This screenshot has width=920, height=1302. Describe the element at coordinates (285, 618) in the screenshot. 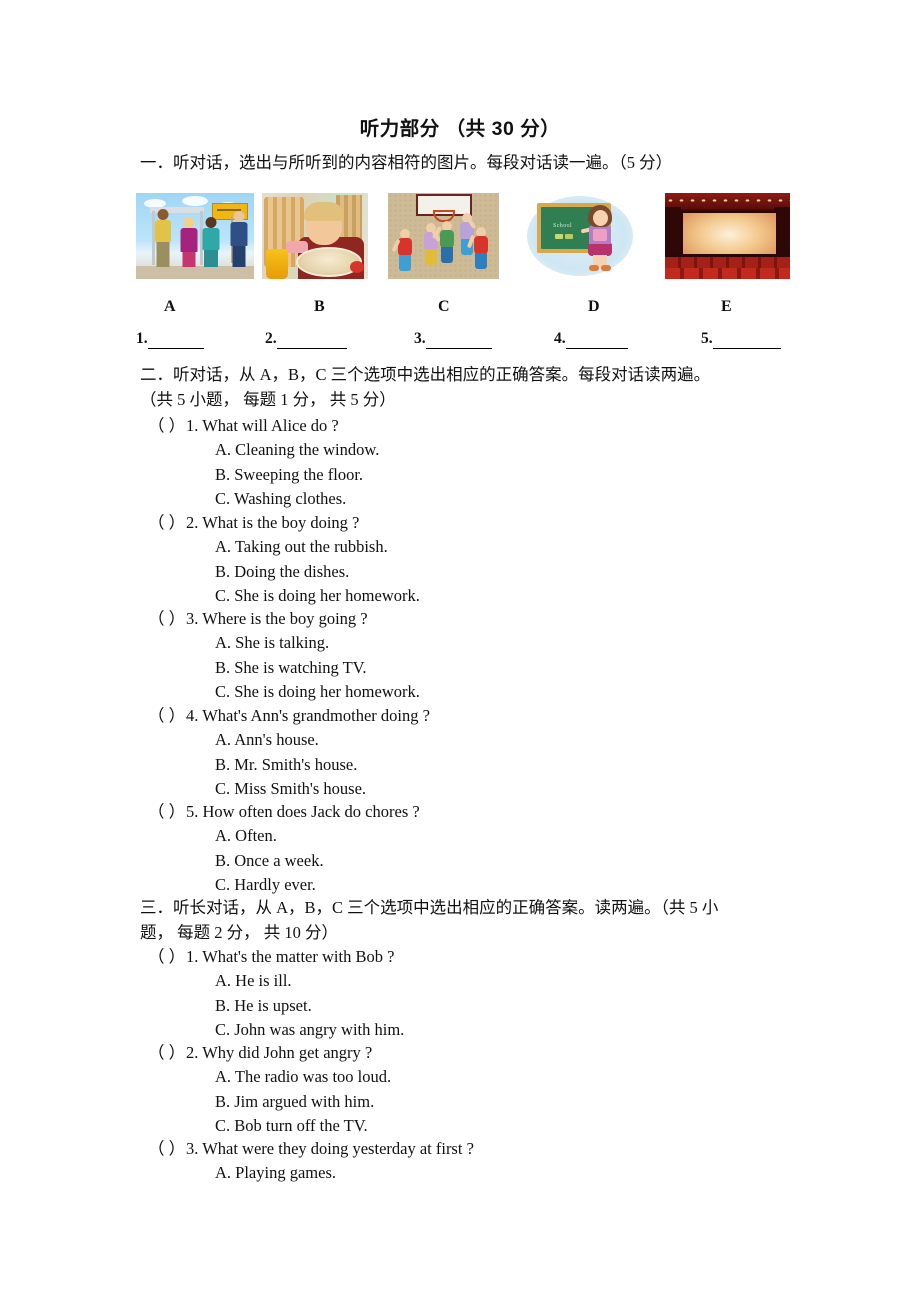

I see `q2-3-text: Where is the boy going ?` at that location.